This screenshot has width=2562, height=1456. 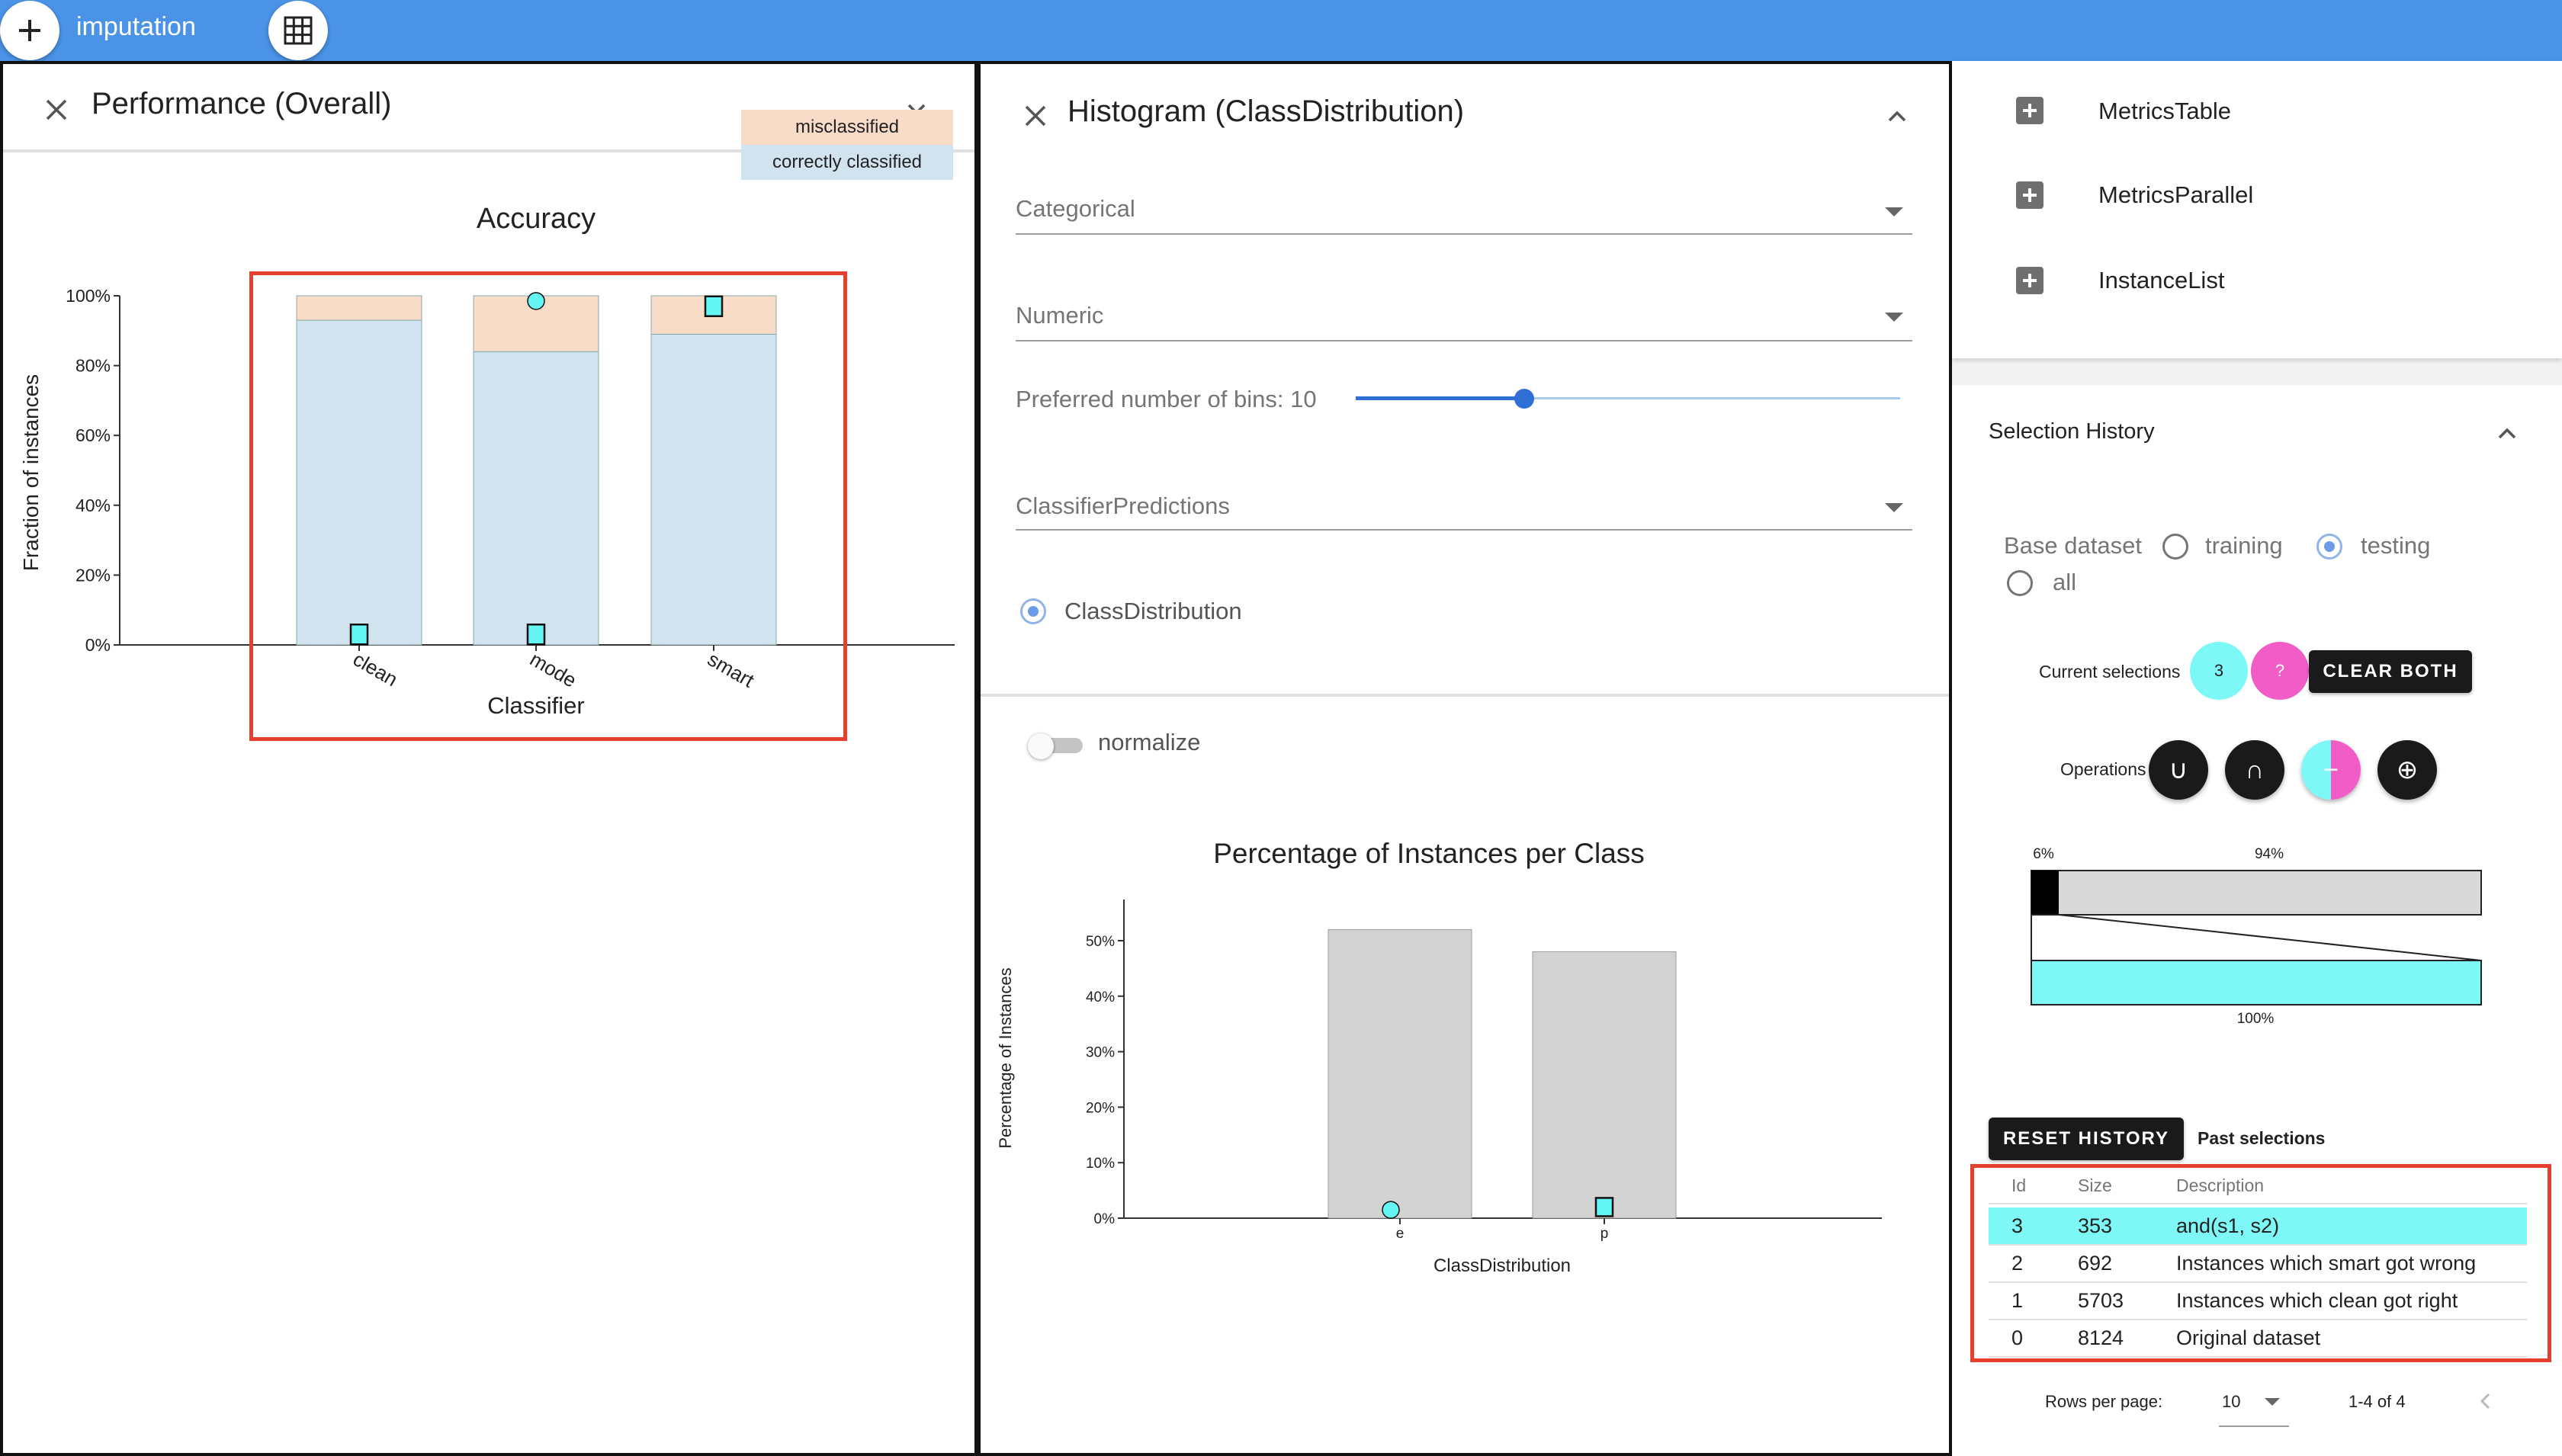 I want to click on class-distribution-label: ClassDistribution, so click(x=1153, y=611).